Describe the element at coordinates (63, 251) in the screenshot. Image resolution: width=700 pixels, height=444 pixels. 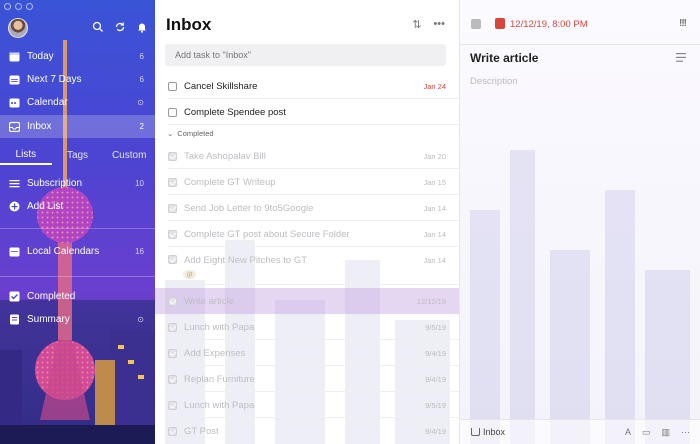
I see `sidebar-item-label: Local Calendars` at that location.